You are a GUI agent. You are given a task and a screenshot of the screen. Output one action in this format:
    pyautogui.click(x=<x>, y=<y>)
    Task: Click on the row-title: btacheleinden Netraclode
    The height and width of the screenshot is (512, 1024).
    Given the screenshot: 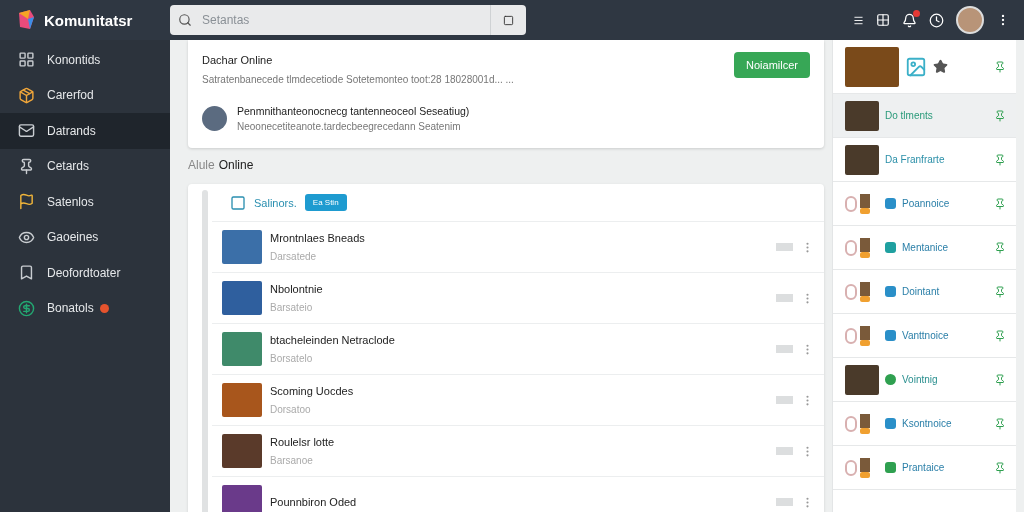 What is the action you would take?
    pyautogui.click(x=333, y=340)
    